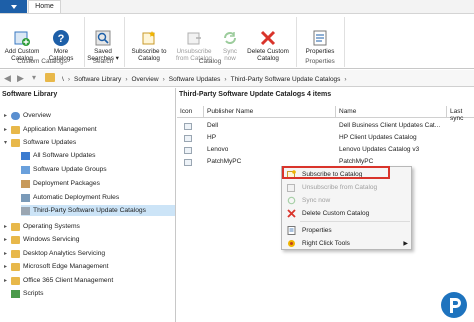 Image resolution: width=474 pixels, height=322 pixels. What do you see at coordinates (320, 61) in the screenshot?
I see `group-label-properties: Properties` at bounding box center [320, 61].